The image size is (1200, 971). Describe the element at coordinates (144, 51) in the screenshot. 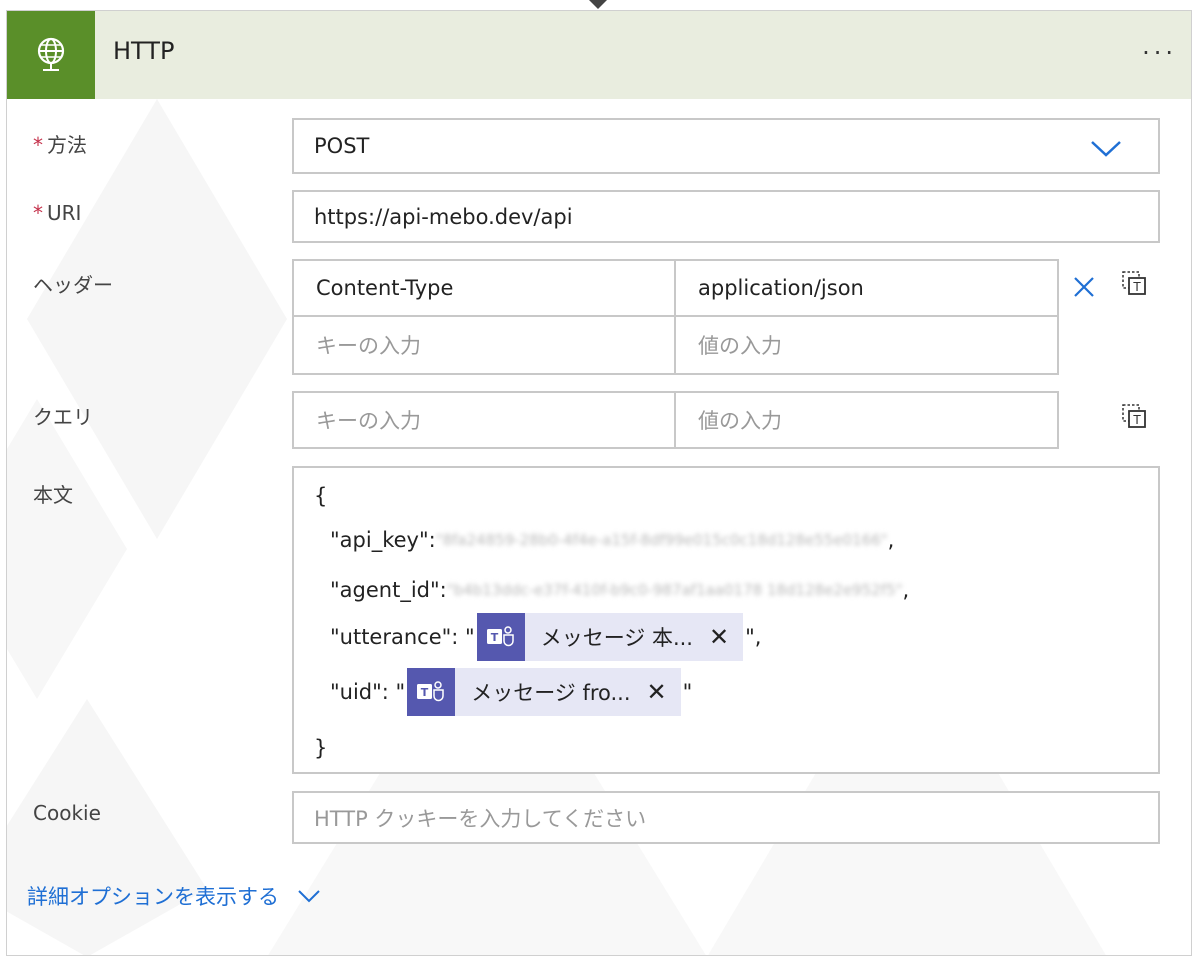

I see `action-title: HTTP` at that location.